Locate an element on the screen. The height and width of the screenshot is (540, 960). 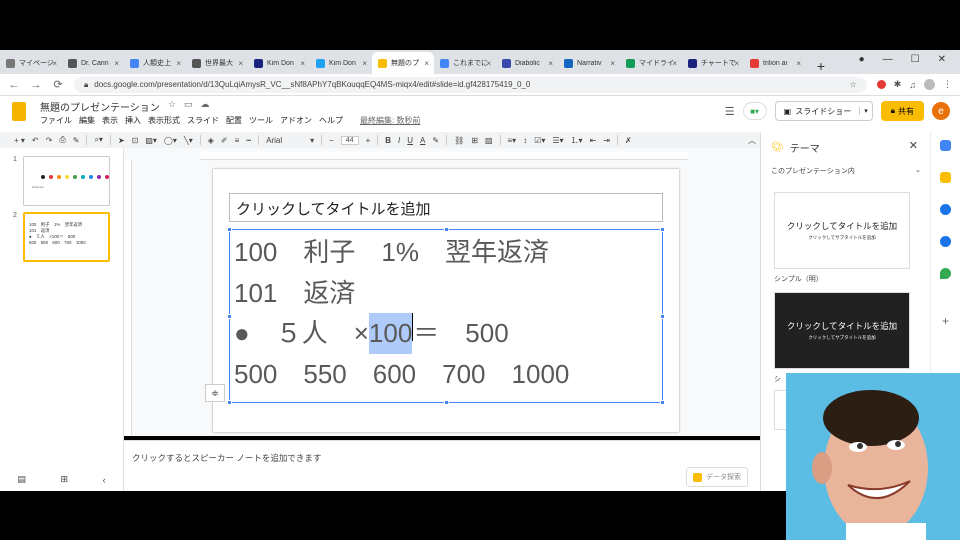
back-icon: ← is located at coordinates (14, 85).